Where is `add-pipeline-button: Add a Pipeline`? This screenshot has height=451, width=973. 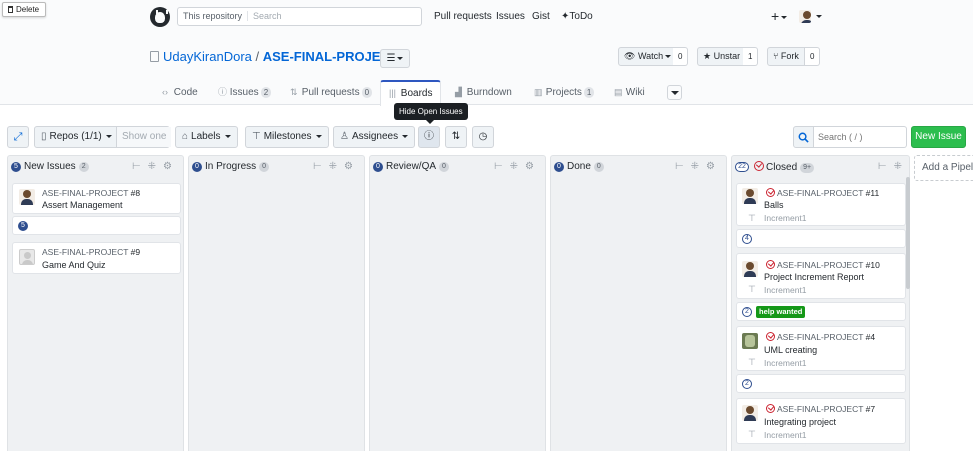 add-pipeline-button: Add a Pipeline is located at coordinates (943, 168).